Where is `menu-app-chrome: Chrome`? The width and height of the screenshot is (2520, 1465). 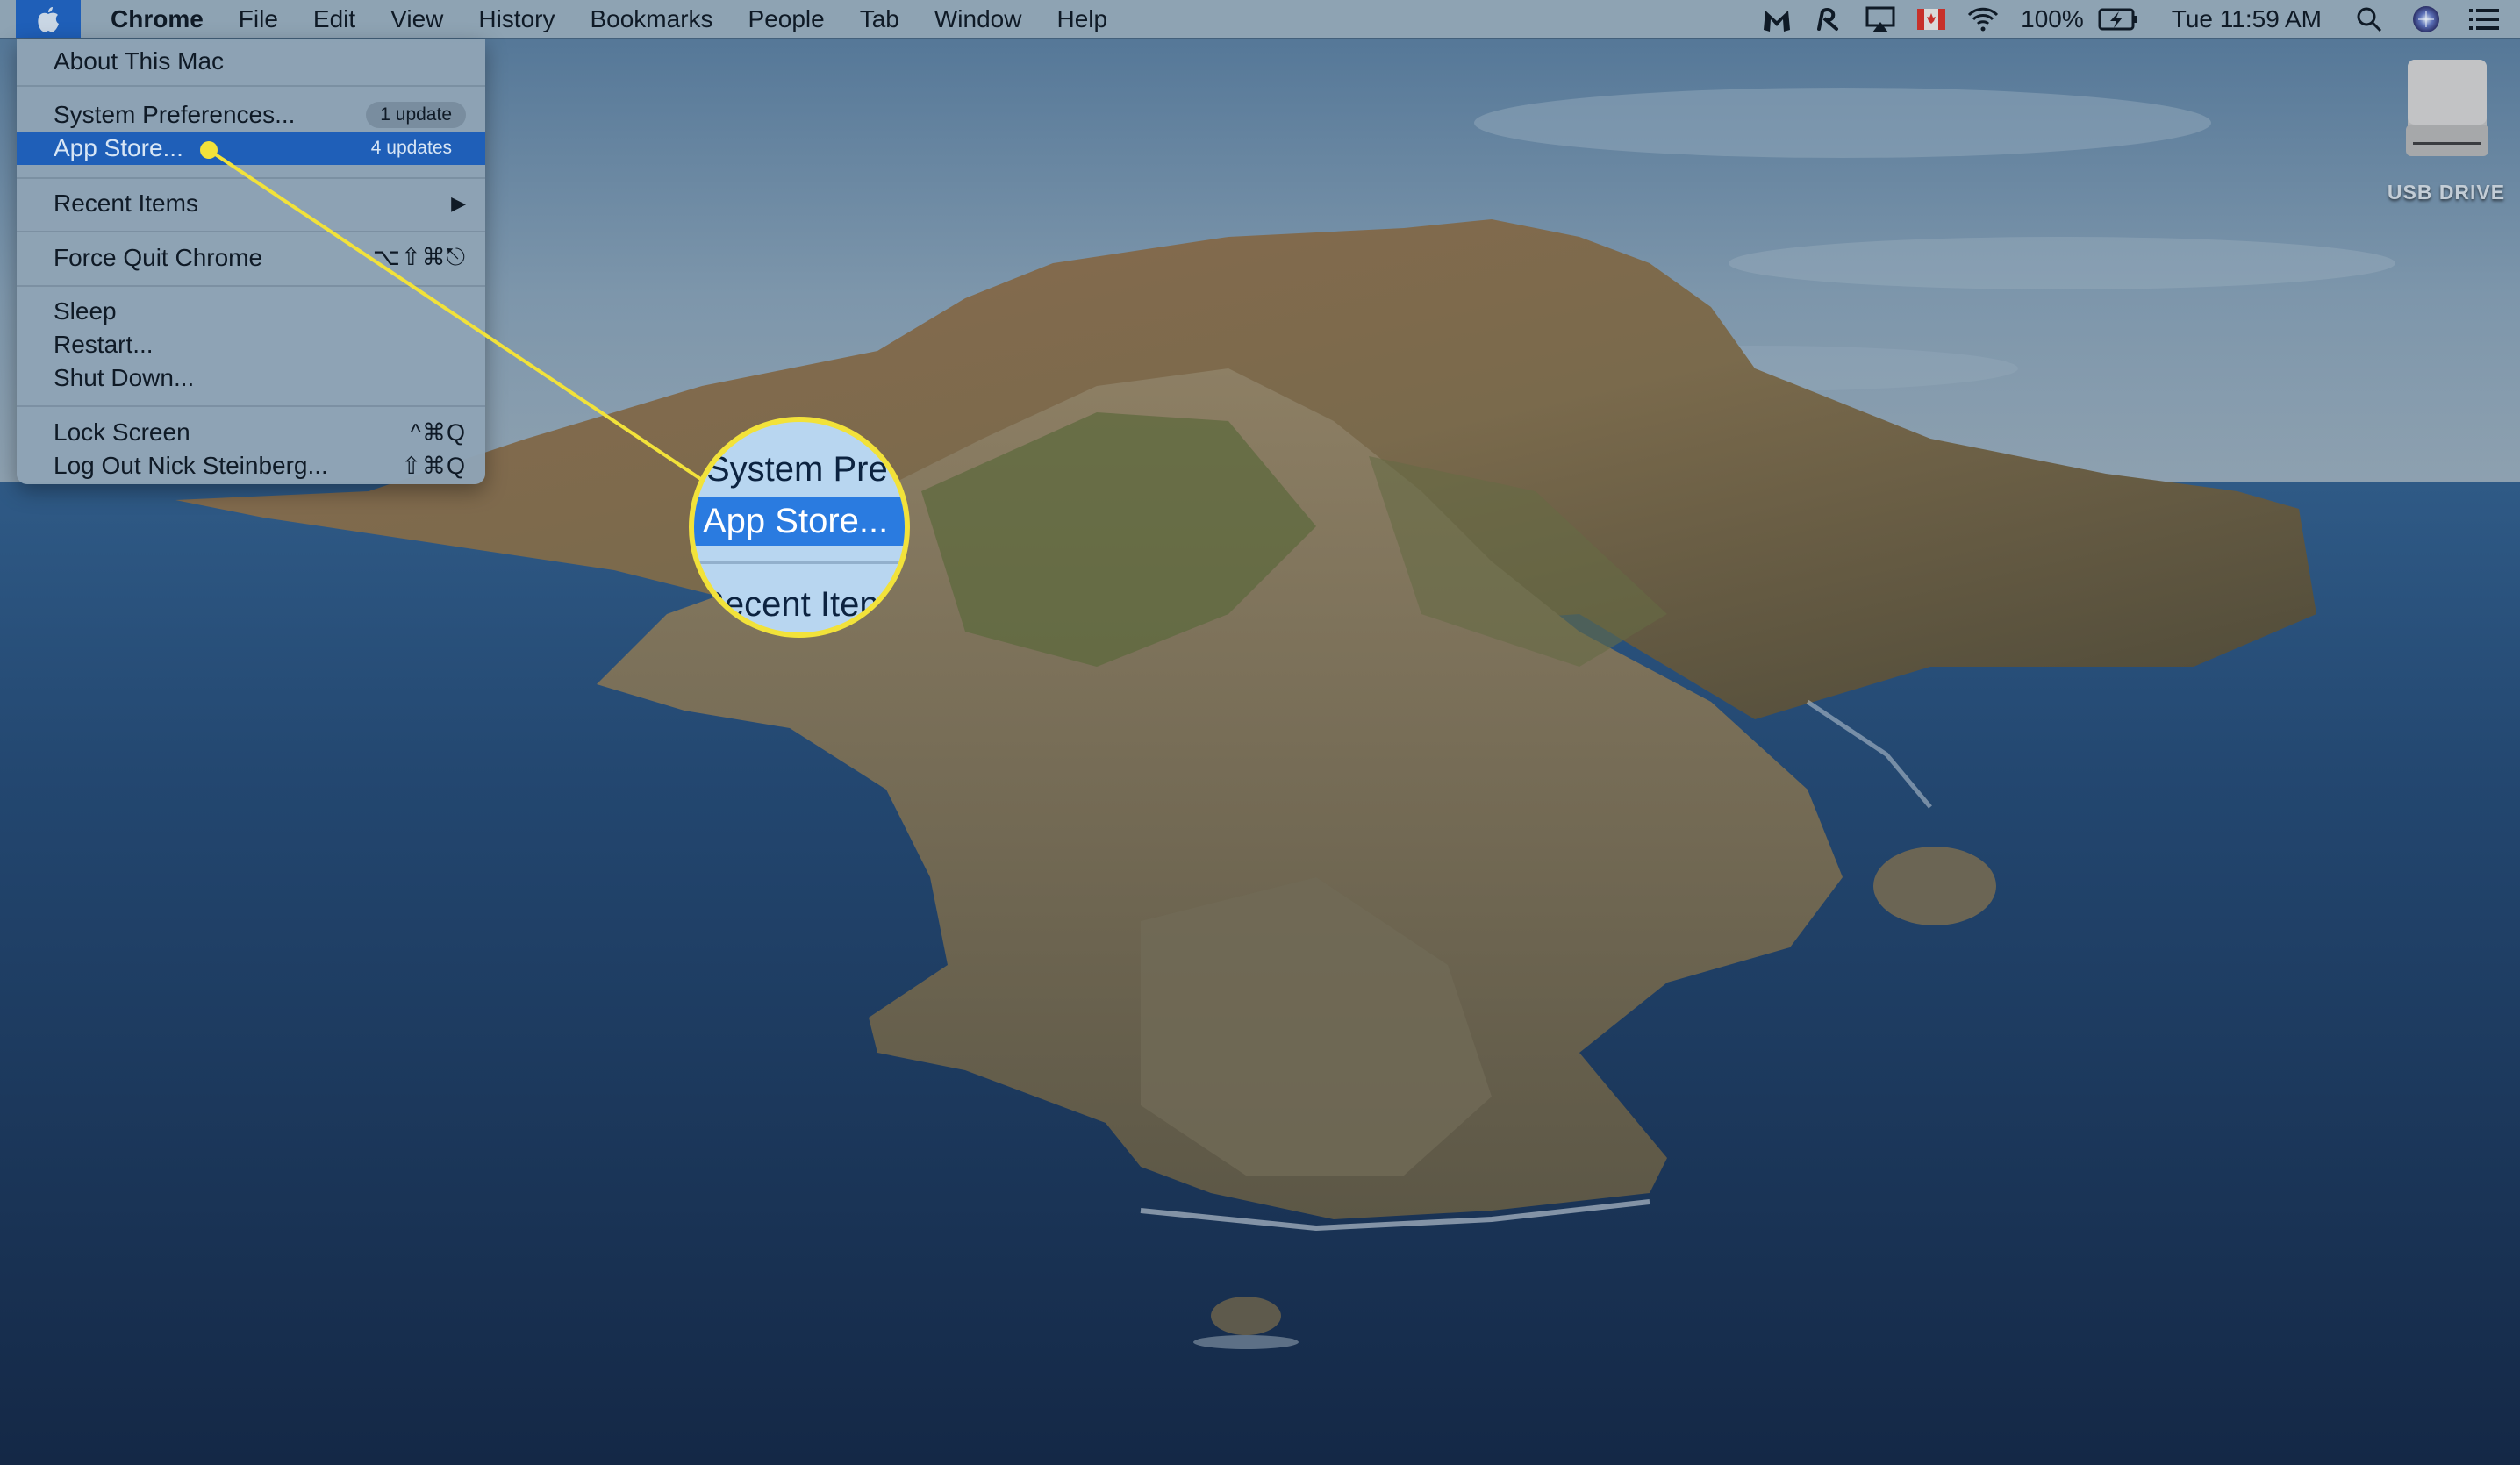
menu-app-chrome: Chrome is located at coordinates (151, 19).